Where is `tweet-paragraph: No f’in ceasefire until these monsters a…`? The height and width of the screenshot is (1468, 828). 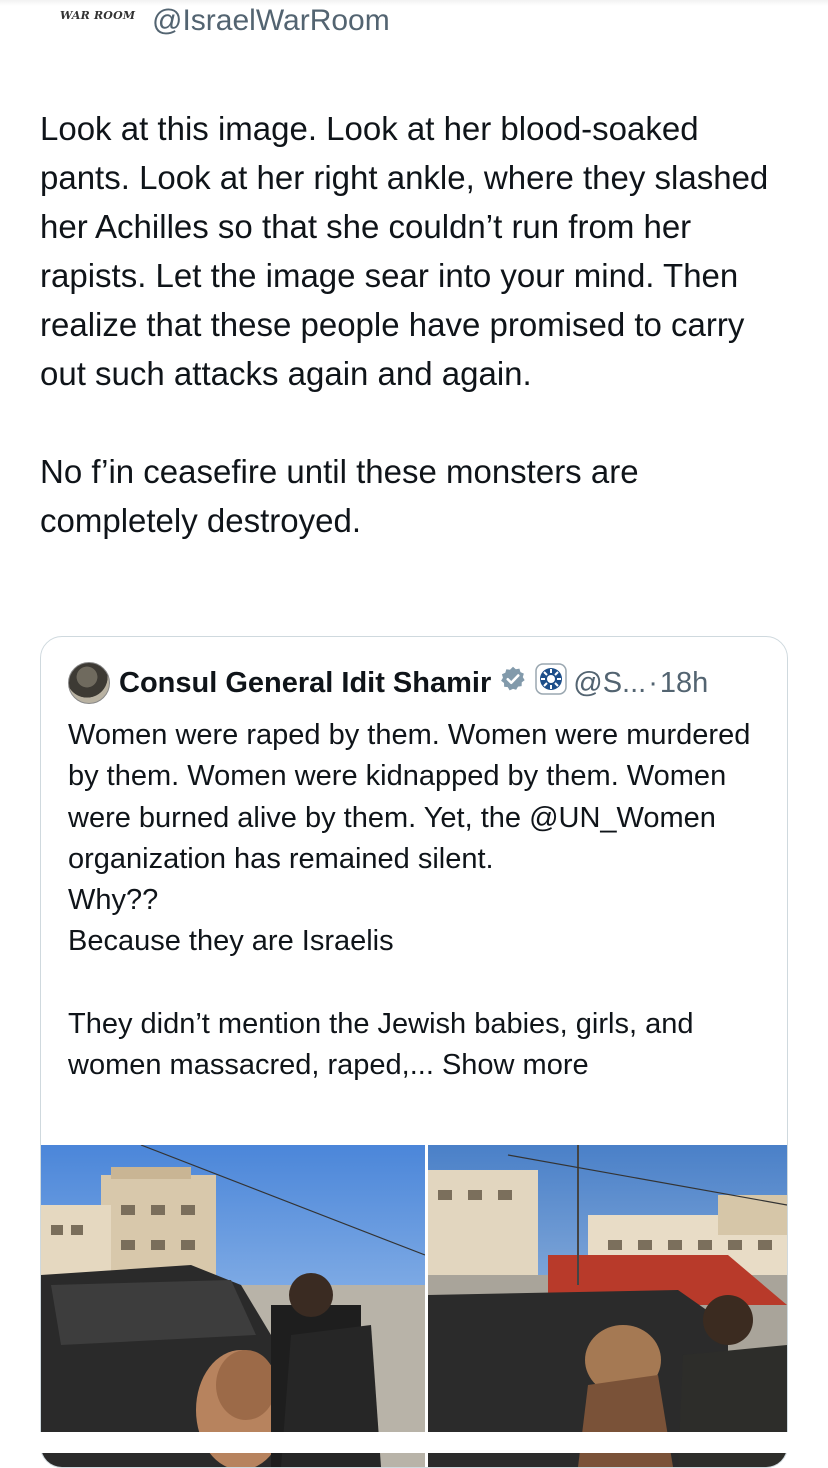
tweet-paragraph: No f’in ceasefire until these monsters a… is located at coordinates (339, 496).